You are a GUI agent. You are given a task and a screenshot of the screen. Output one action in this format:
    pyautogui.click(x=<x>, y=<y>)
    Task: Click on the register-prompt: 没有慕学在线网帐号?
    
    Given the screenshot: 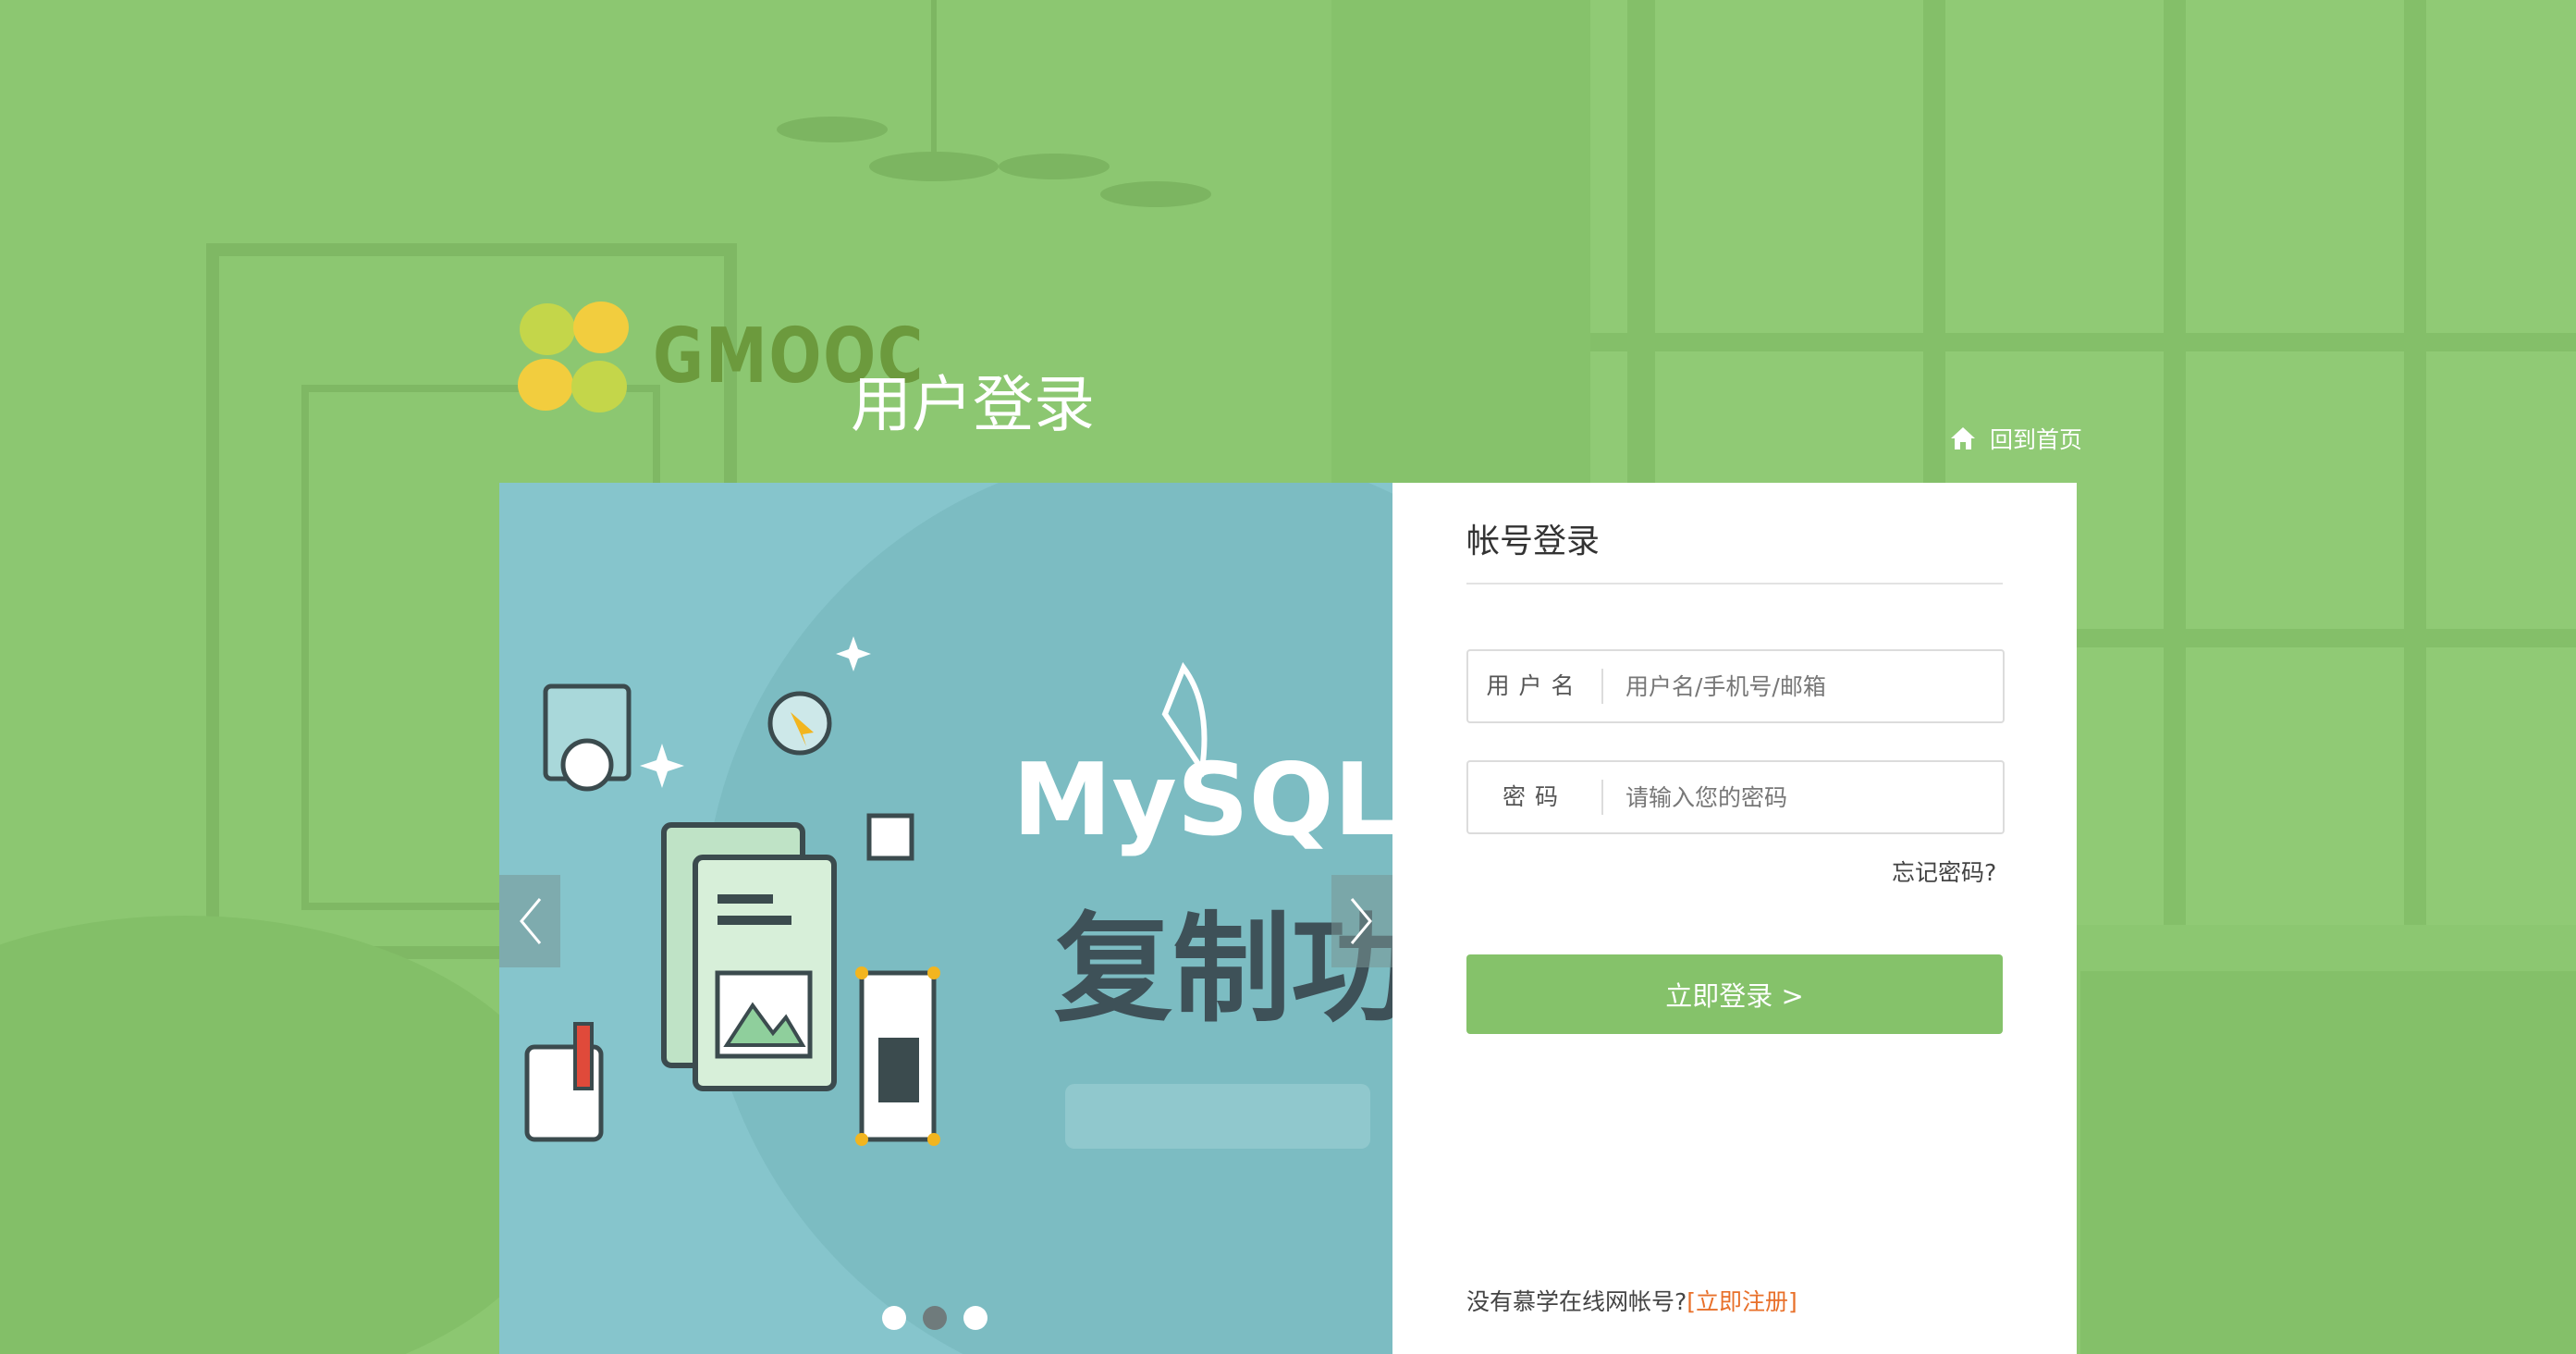 What is the action you would take?
    pyautogui.click(x=1576, y=1301)
    